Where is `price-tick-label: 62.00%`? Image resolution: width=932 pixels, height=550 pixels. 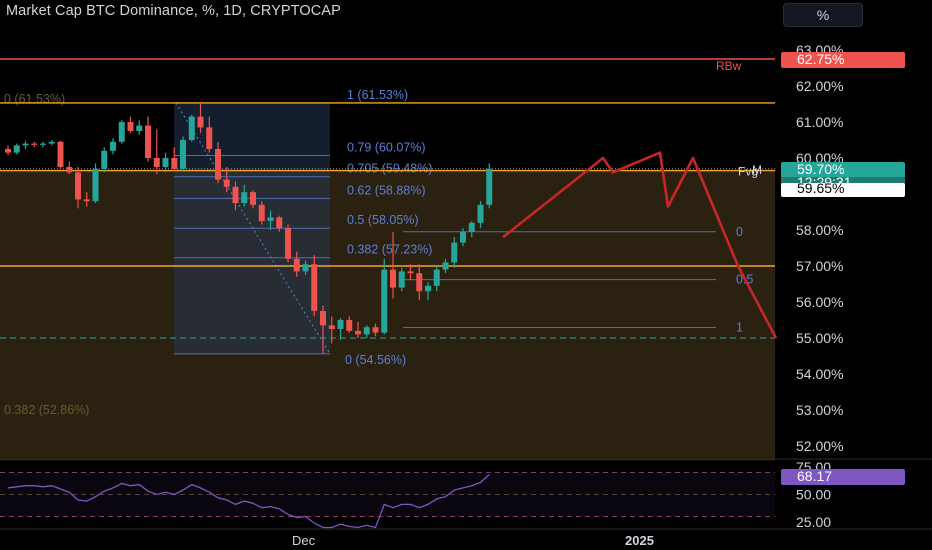
price-tick-label: 62.00% is located at coordinates (819, 86).